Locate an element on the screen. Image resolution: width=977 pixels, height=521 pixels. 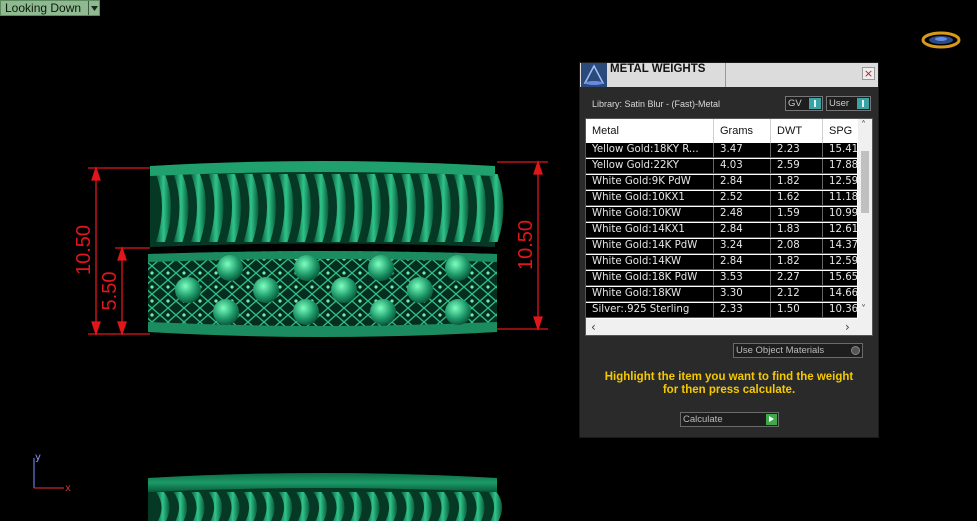
cell-grams: 3.24 is located at coordinates (742, 246).